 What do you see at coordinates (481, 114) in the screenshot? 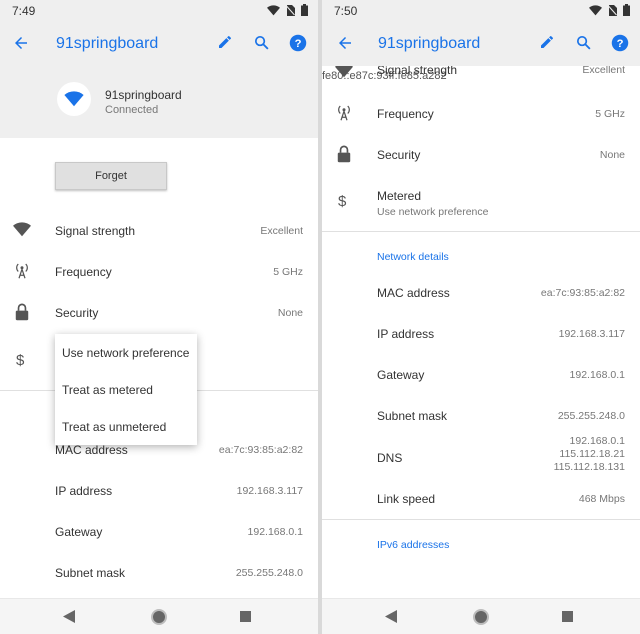
I see `frequency-row: Frequency 5 GHz` at bounding box center [481, 114].